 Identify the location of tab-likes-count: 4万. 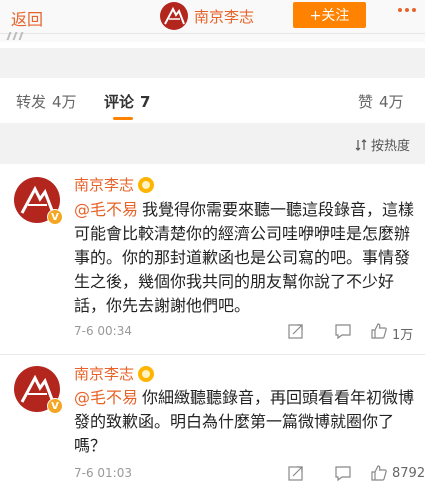
(391, 102).